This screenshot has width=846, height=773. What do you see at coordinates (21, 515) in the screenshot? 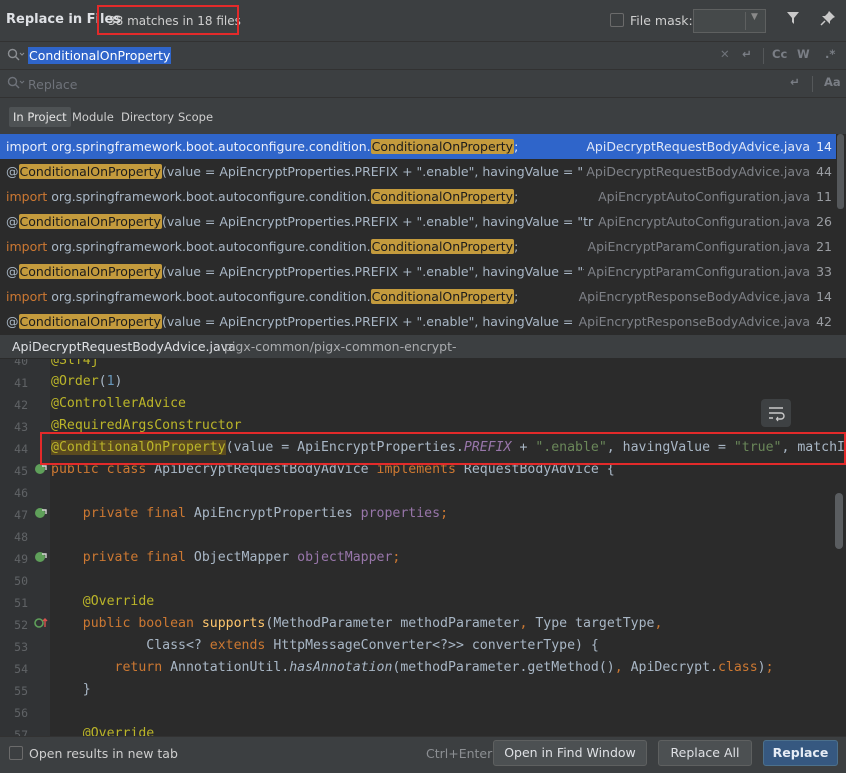
I see `line-number: 47` at bounding box center [21, 515].